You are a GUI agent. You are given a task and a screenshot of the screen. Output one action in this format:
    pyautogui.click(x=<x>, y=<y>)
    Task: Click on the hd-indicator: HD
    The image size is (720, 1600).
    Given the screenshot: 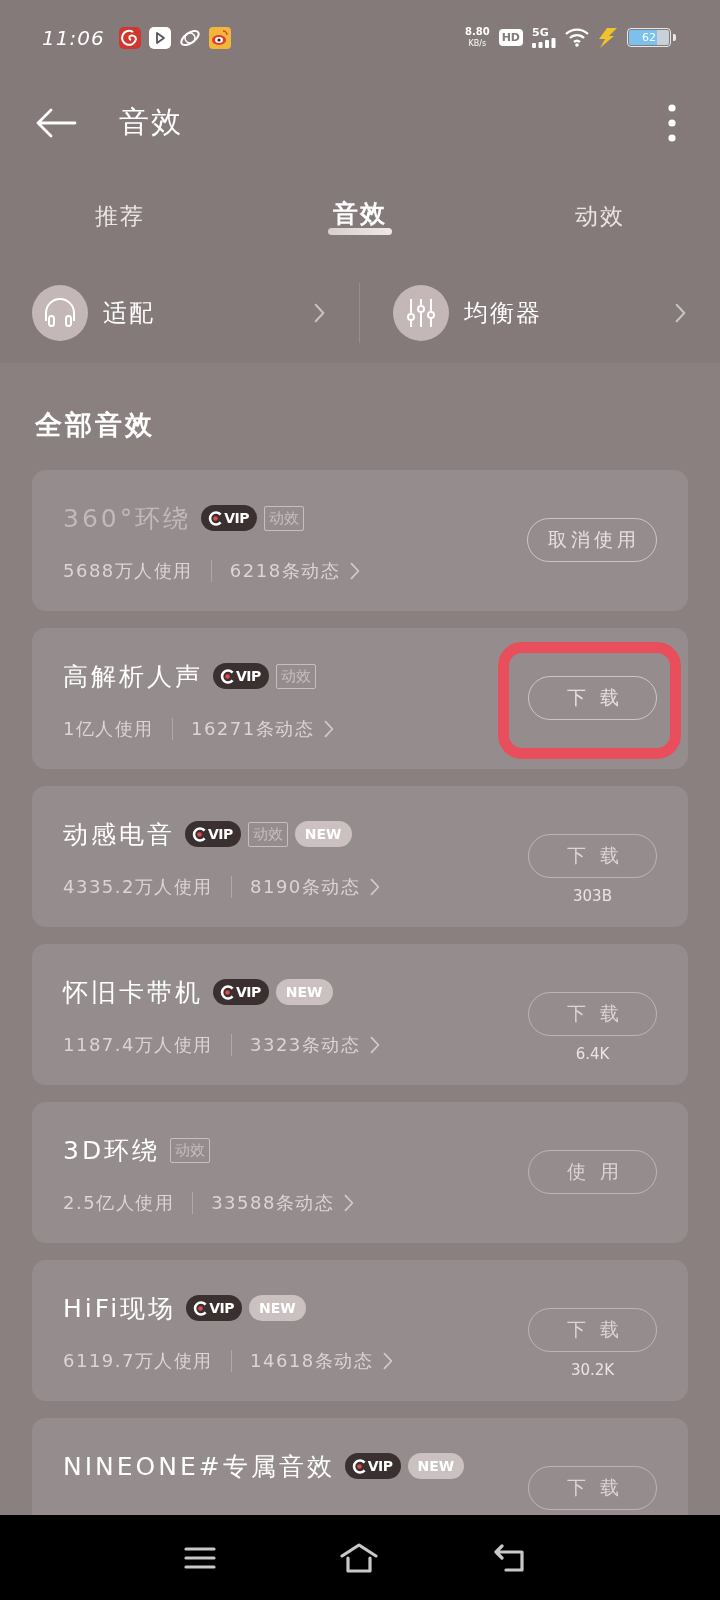 What is the action you would take?
    pyautogui.click(x=510, y=37)
    